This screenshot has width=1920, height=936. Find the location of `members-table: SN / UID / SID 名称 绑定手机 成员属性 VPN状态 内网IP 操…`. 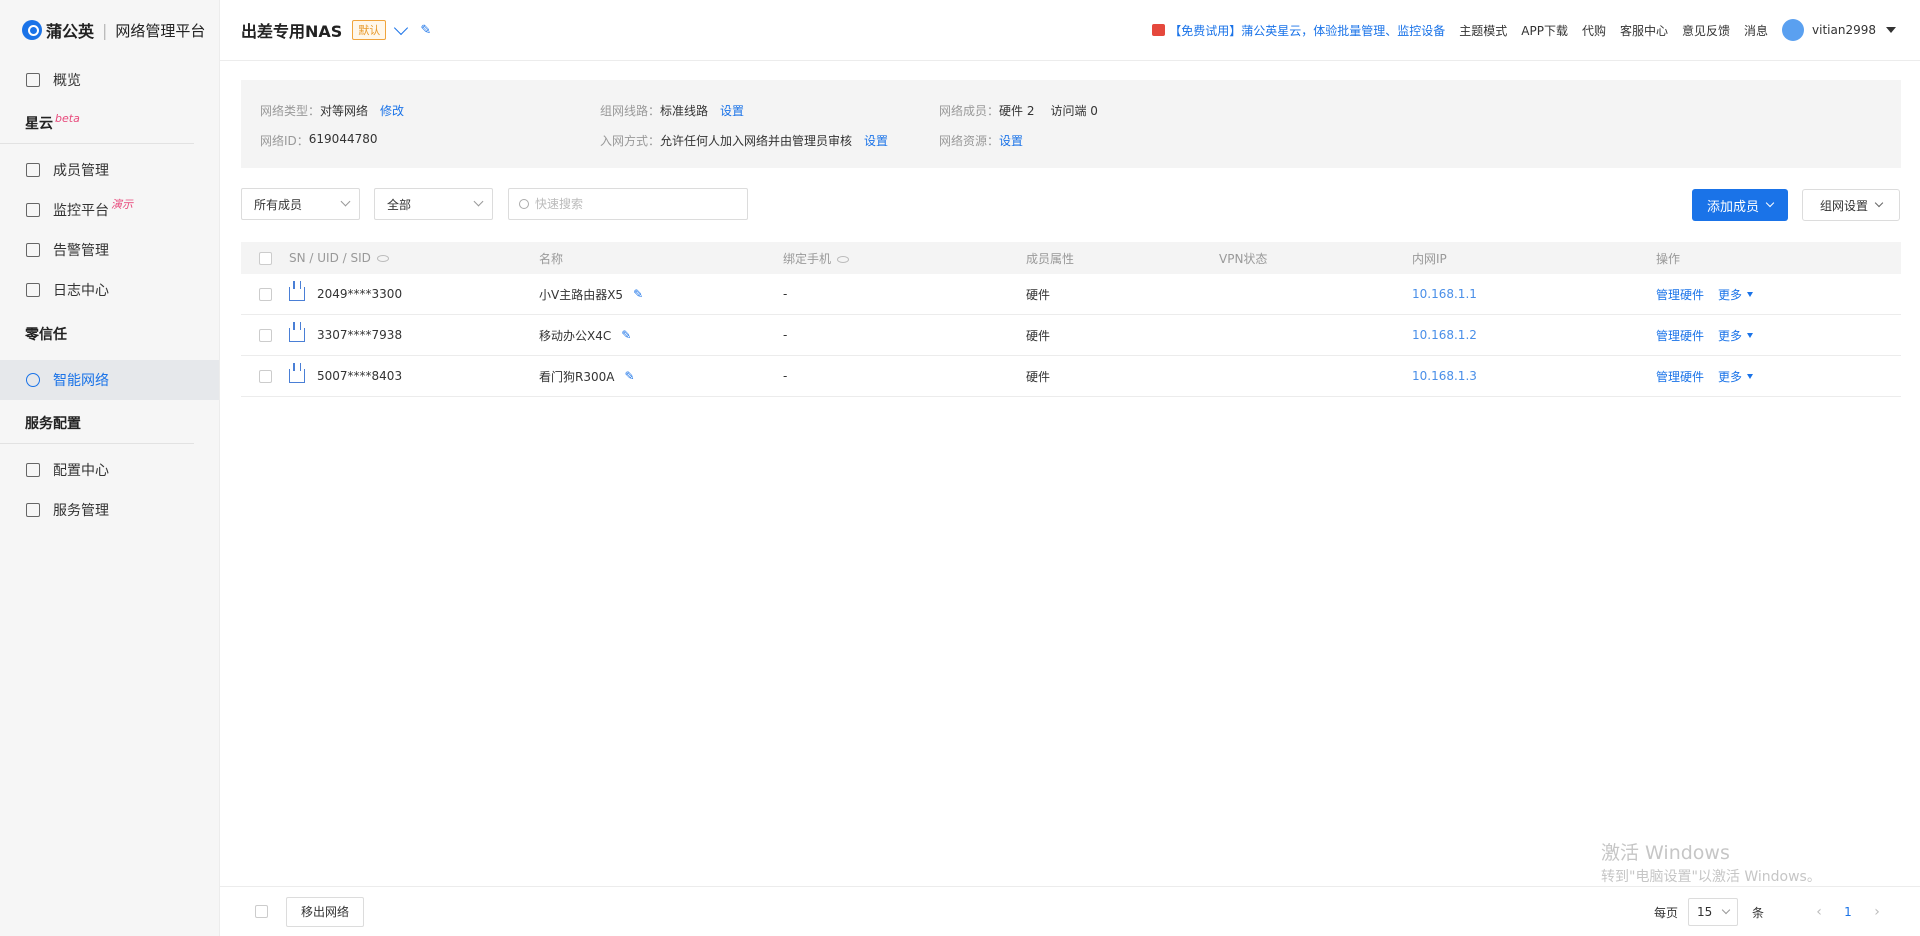

members-table: SN / UID / SID 名称 绑定手机 成员属性 VPN状态 内网IP 操… is located at coordinates (1071, 319).